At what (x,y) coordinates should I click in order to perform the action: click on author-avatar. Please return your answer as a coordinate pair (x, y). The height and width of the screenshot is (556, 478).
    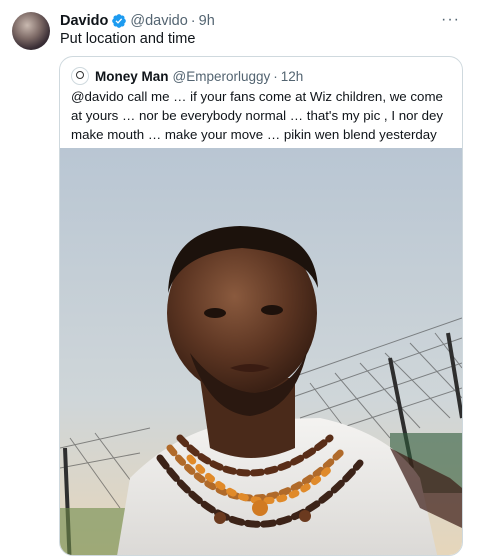
    Looking at the image, I should click on (31, 31).